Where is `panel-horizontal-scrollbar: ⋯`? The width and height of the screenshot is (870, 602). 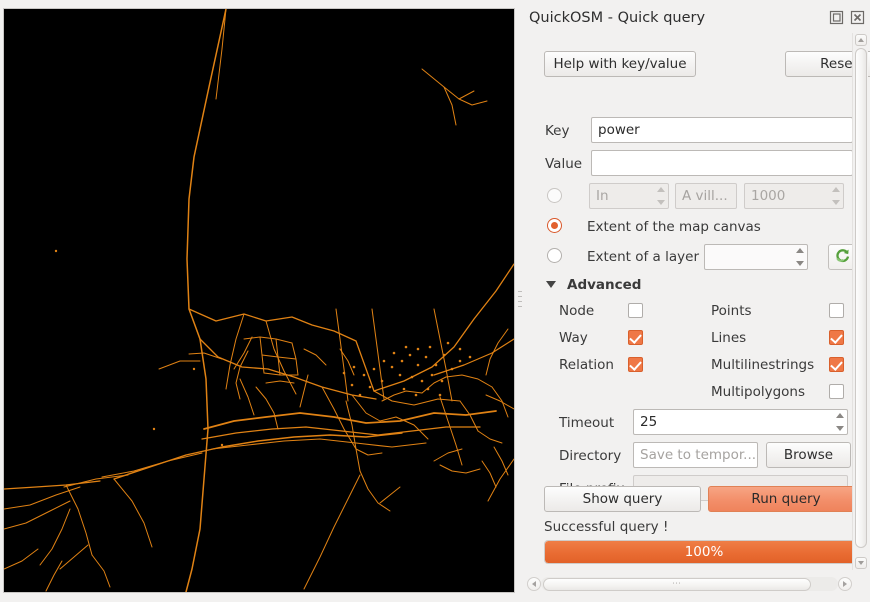
panel-horizontal-scrollbar: ⋯ is located at coordinates (689, 584).